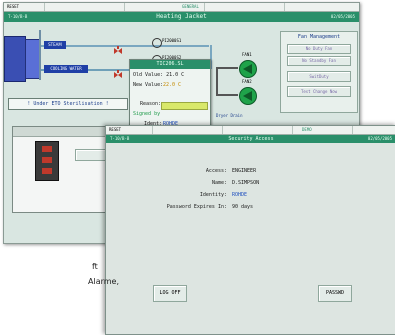  What do you see at coordinates (115, 130) in the screenshot?
I see `front-reset-label: RESET` at bounding box center [115, 130].